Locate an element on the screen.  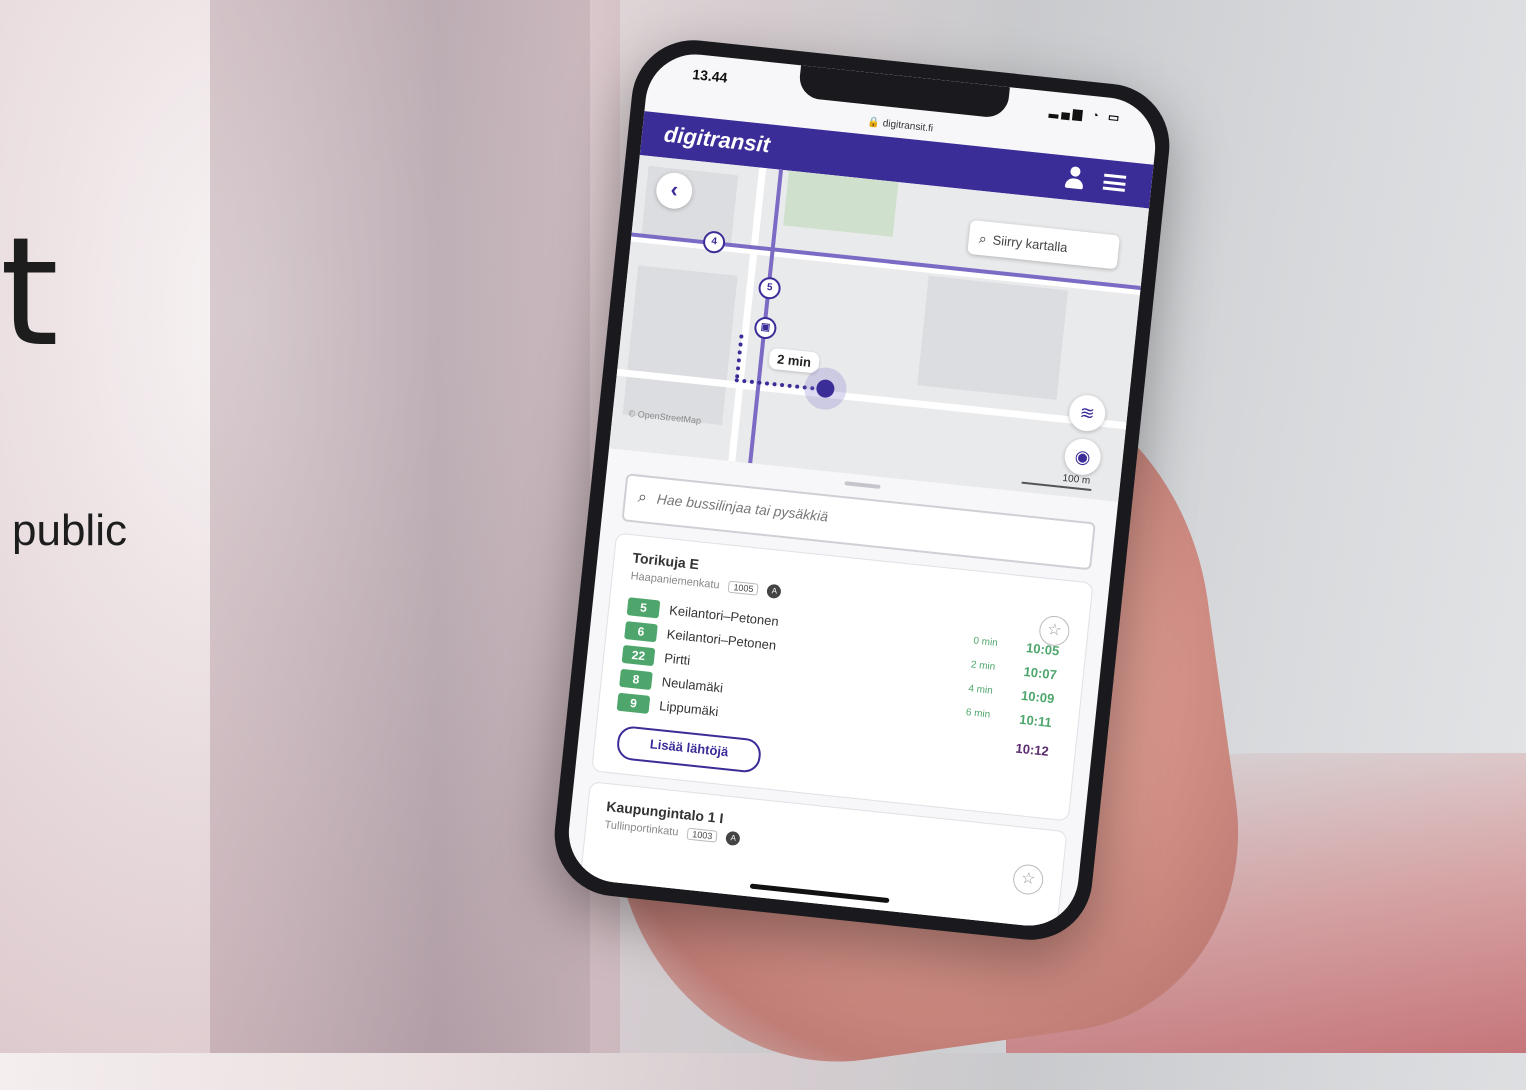
minutes-until: 6 min is located at coordinates (978, 714).